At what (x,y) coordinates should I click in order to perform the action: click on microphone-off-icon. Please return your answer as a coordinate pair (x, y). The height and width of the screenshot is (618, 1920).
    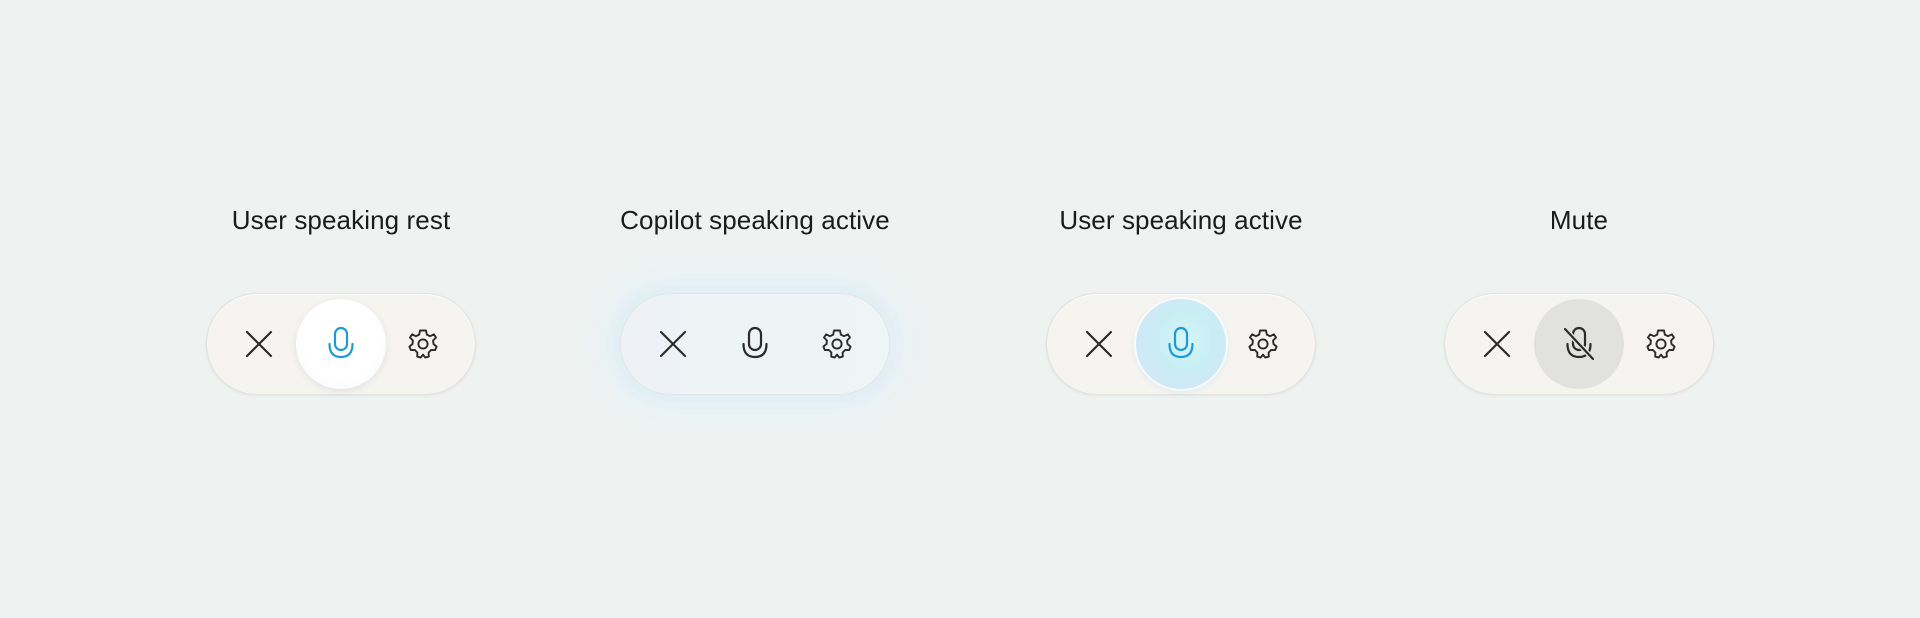
    Looking at the image, I should click on (1579, 344).